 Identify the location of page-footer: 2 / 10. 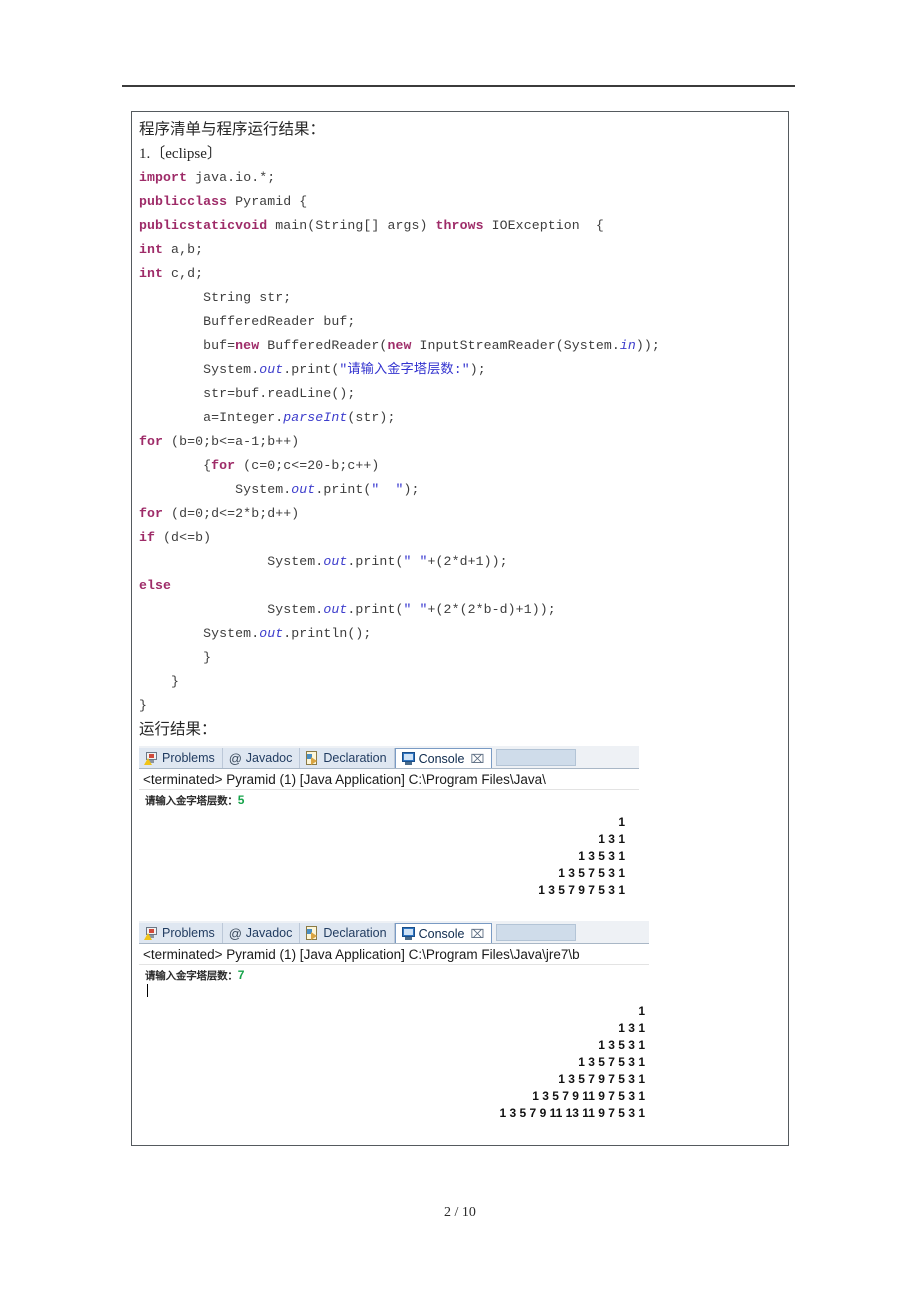
(460, 1212).